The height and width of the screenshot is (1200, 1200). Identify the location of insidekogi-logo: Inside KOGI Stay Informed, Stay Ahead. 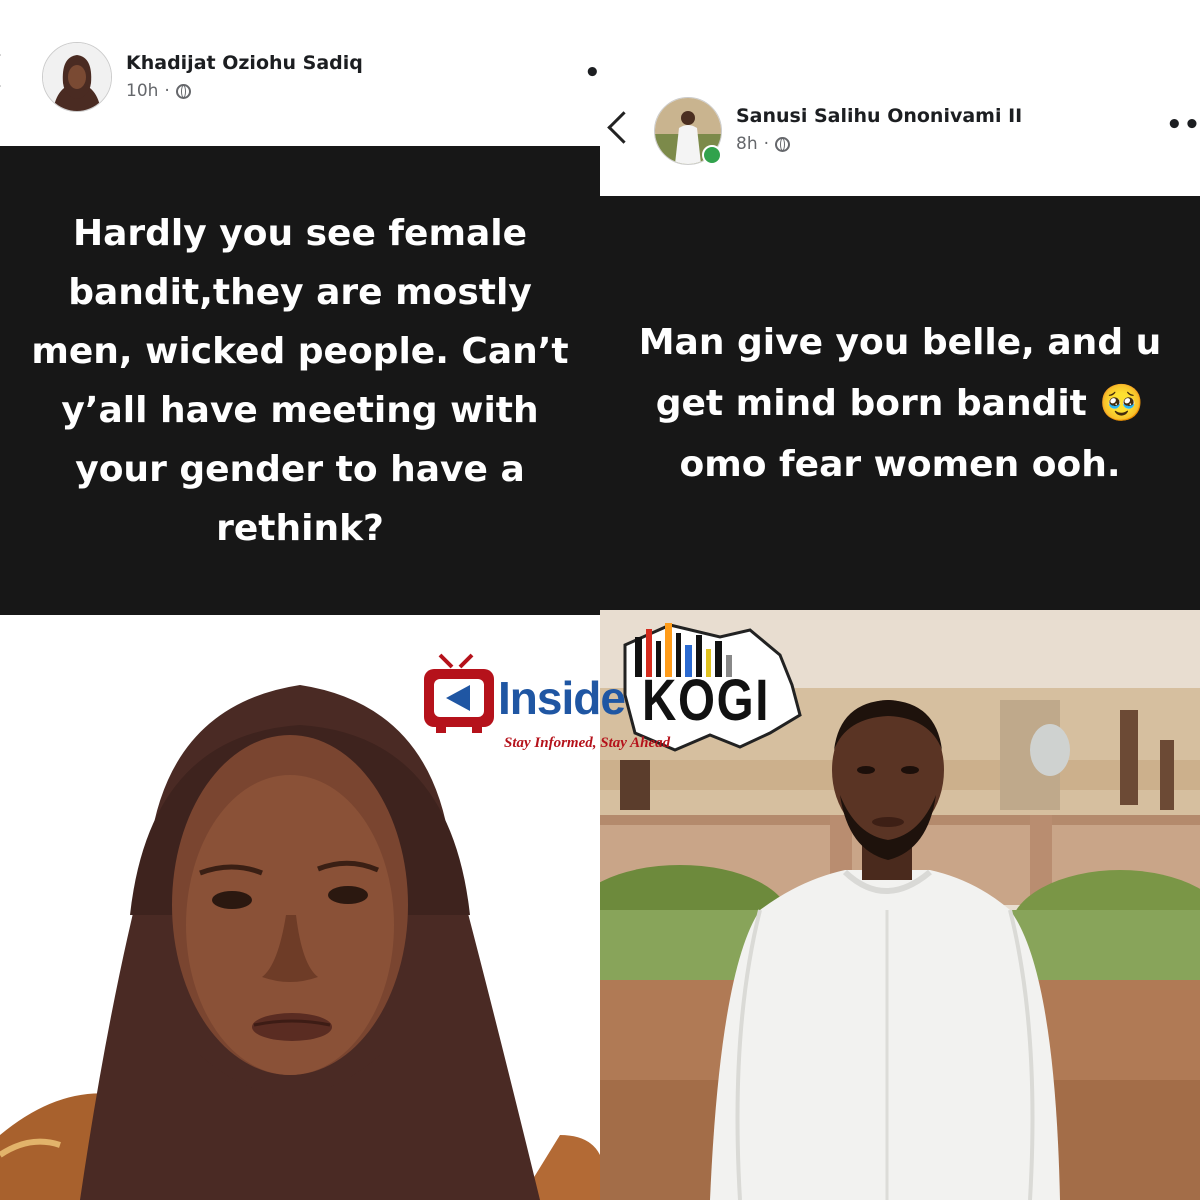
(615, 687).